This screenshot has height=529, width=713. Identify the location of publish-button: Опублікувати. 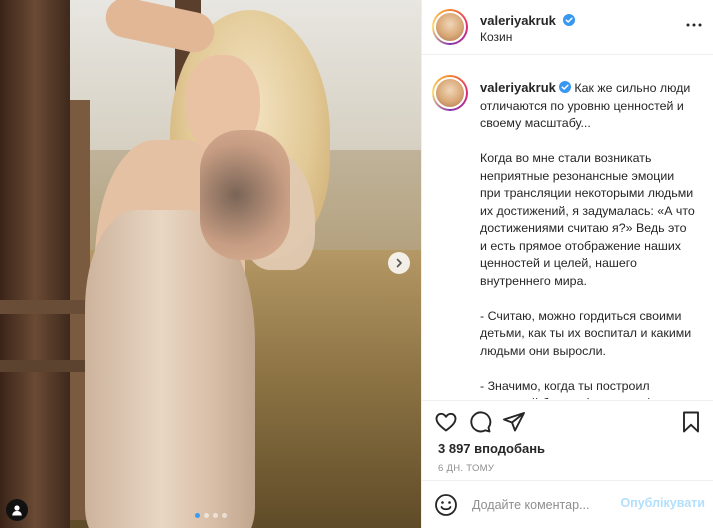
(662, 503).